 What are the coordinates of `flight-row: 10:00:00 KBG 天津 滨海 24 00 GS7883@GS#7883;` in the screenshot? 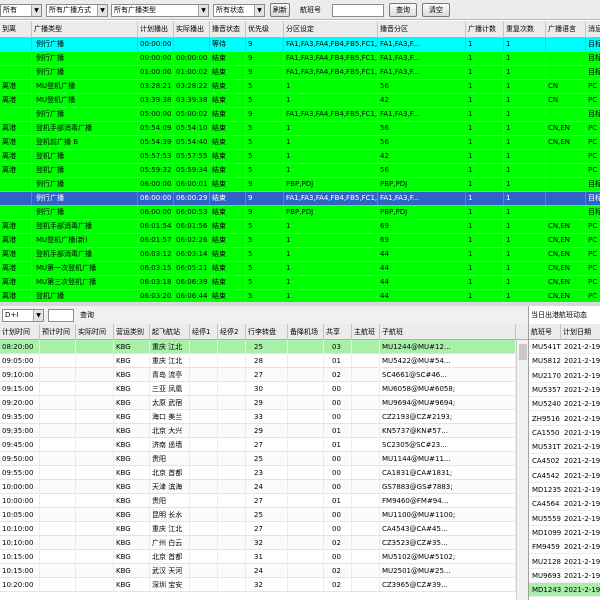 It's located at (258, 487).